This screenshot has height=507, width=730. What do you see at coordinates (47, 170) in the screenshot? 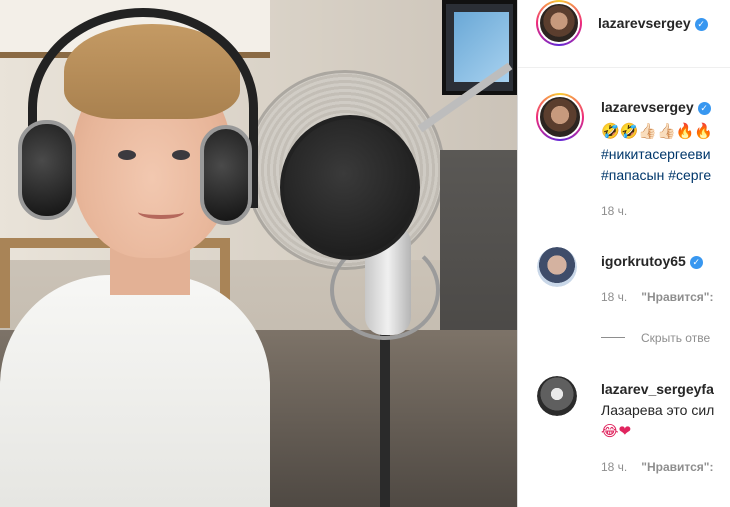
I see `headphones-left-cup` at bounding box center [47, 170].